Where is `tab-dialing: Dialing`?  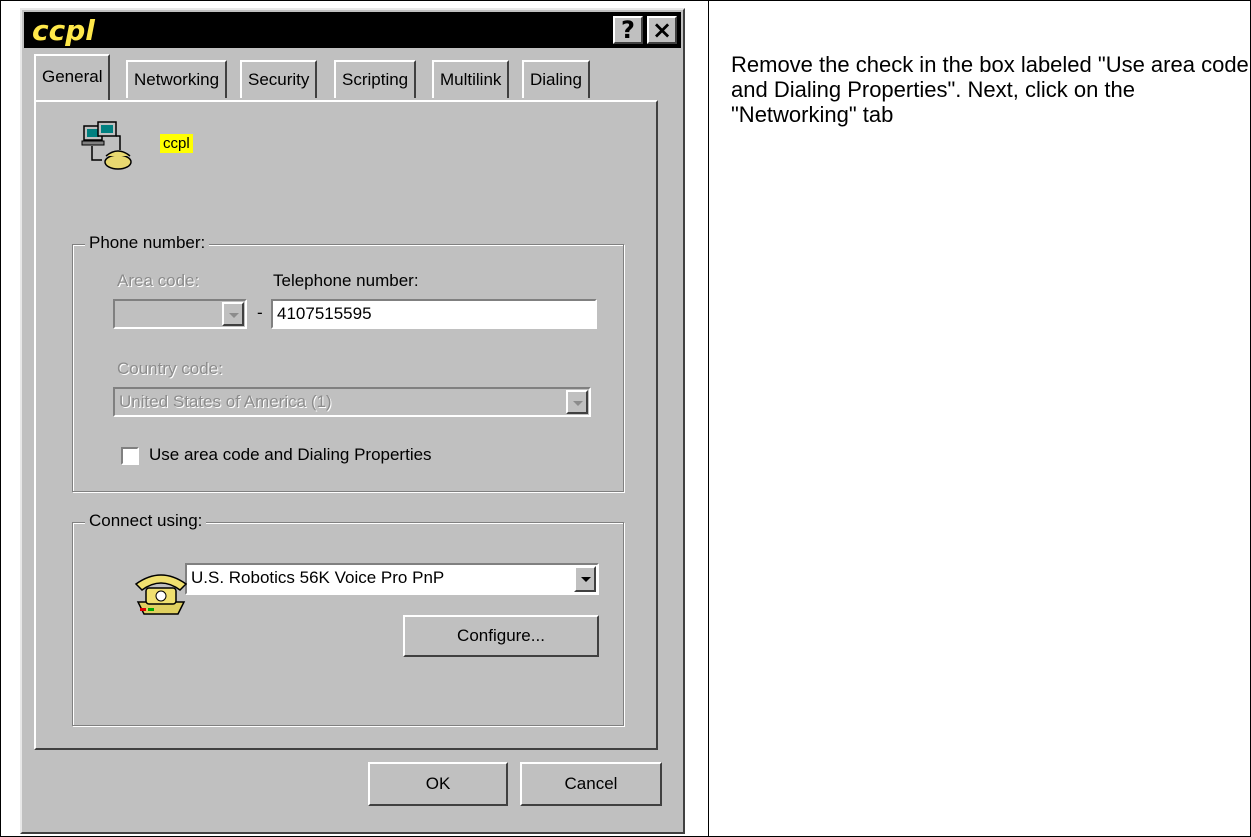 tab-dialing: Dialing is located at coordinates (556, 79).